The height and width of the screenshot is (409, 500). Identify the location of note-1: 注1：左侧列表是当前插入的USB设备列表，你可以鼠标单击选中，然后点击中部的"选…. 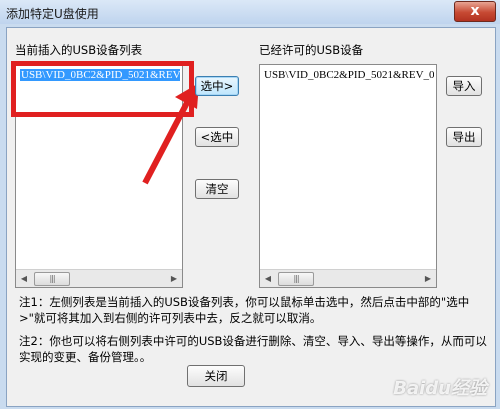
(244, 310).